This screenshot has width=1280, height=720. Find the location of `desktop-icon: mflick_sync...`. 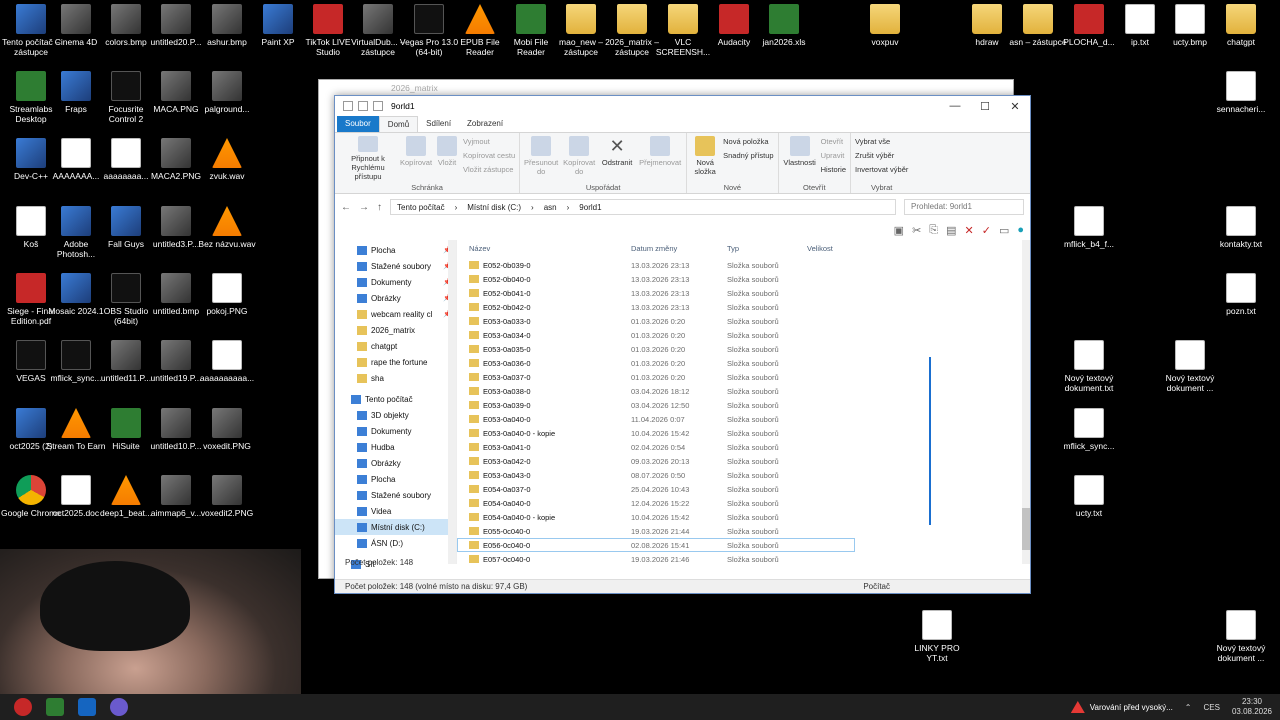

desktop-icon: mflick_sync... is located at coordinates (1089, 429).